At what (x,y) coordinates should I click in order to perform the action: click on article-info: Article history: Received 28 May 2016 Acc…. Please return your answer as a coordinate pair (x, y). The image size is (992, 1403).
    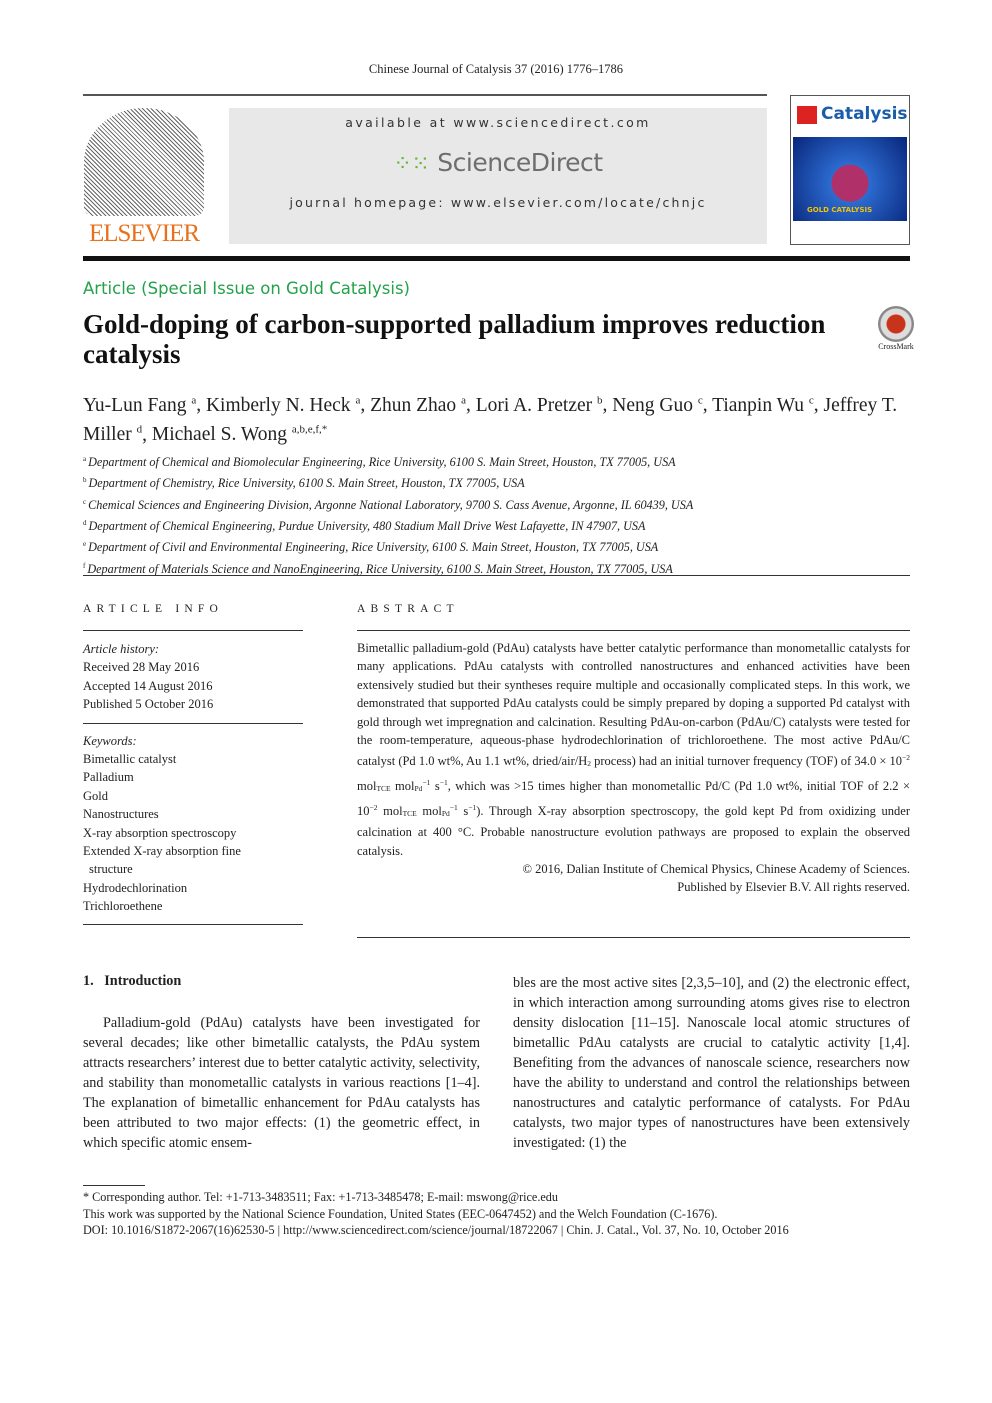
    Looking at the image, I should click on (193, 782).